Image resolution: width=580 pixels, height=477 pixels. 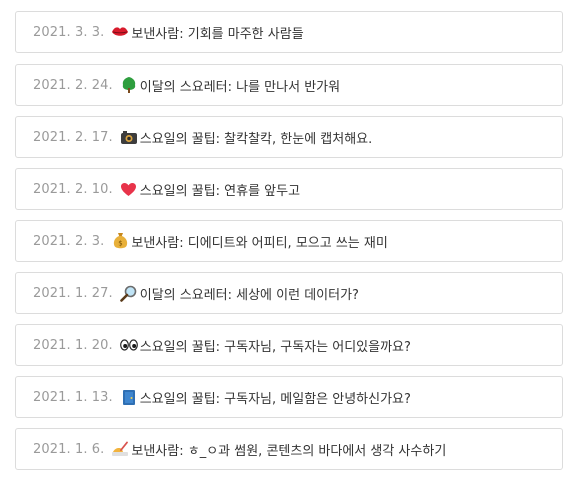 I want to click on post-date: 2021. 1. 27., so click(x=73, y=293).